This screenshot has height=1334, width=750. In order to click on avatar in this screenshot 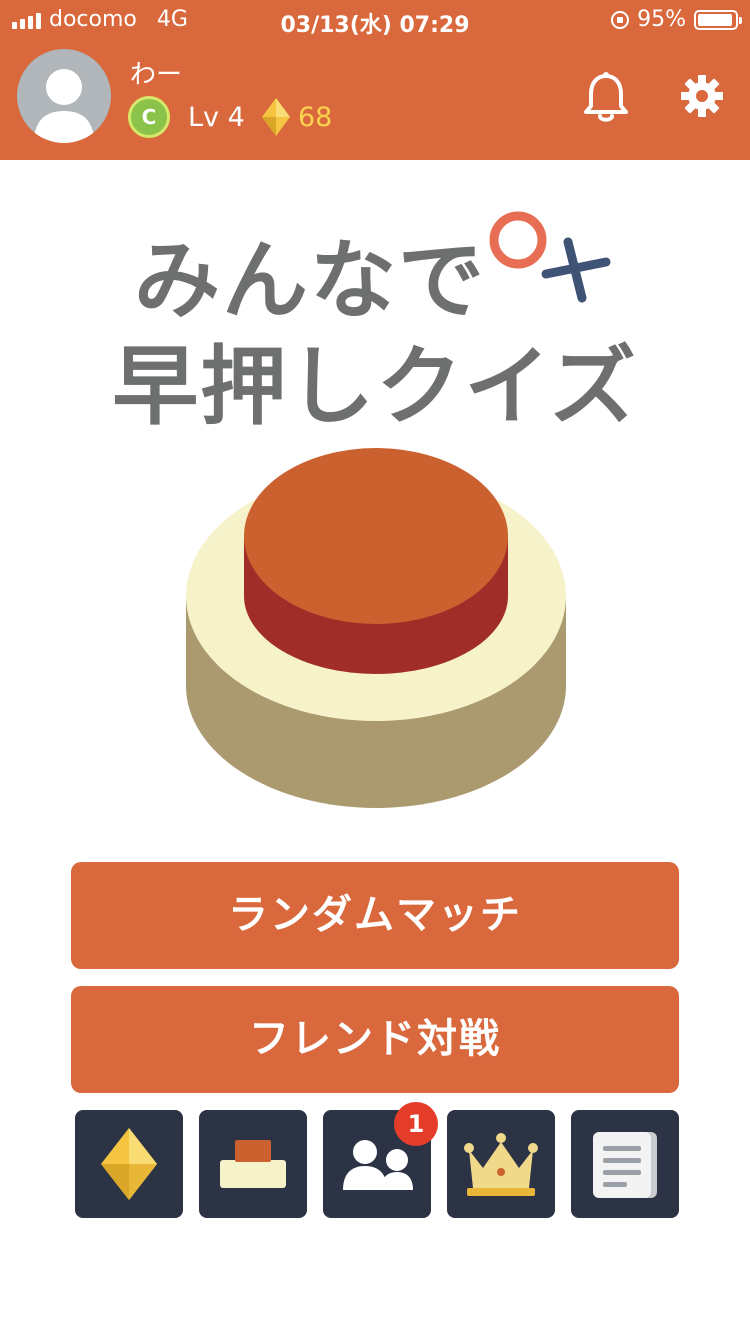, I will do `click(64, 96)`.